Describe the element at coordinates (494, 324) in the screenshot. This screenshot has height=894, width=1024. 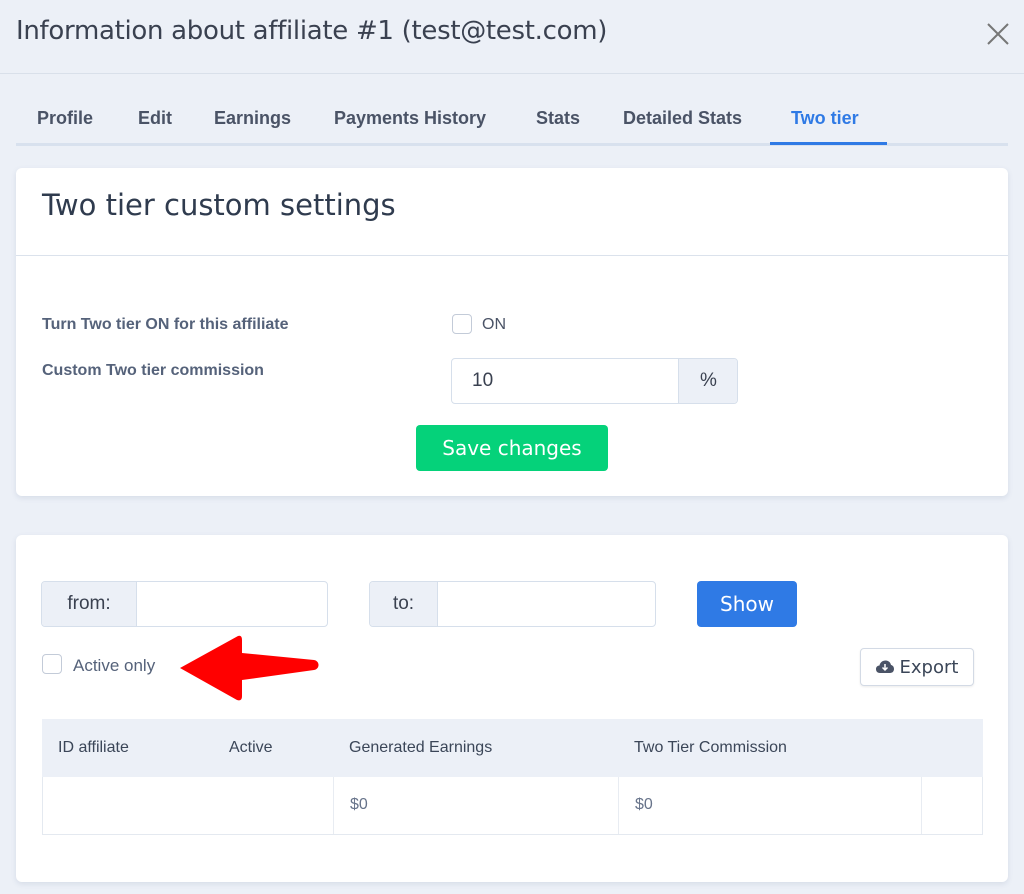
I see `two-tier-on-checkbox-label: ON` at that location.